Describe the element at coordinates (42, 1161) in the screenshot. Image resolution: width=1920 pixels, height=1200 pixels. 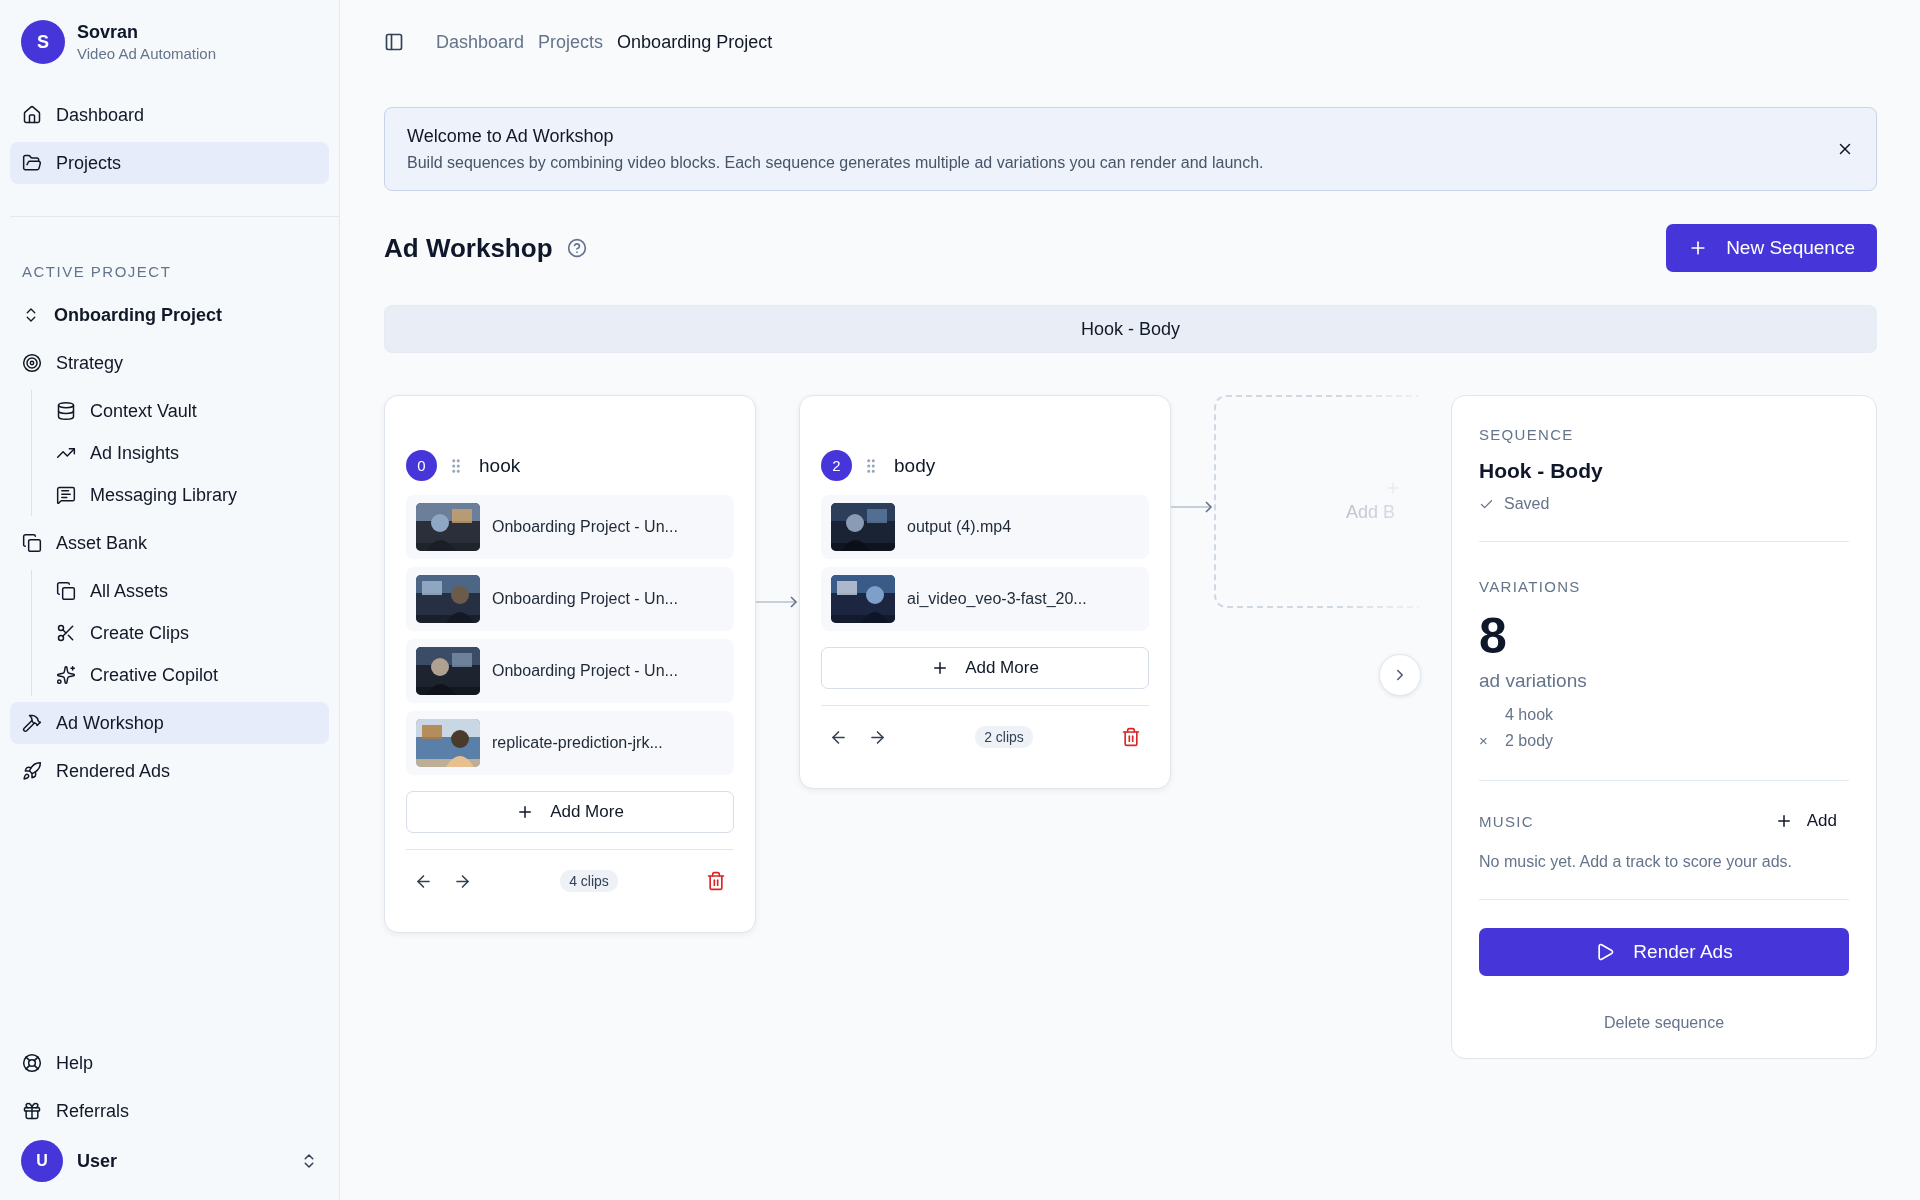
I see `user-avatar: U` at that location.